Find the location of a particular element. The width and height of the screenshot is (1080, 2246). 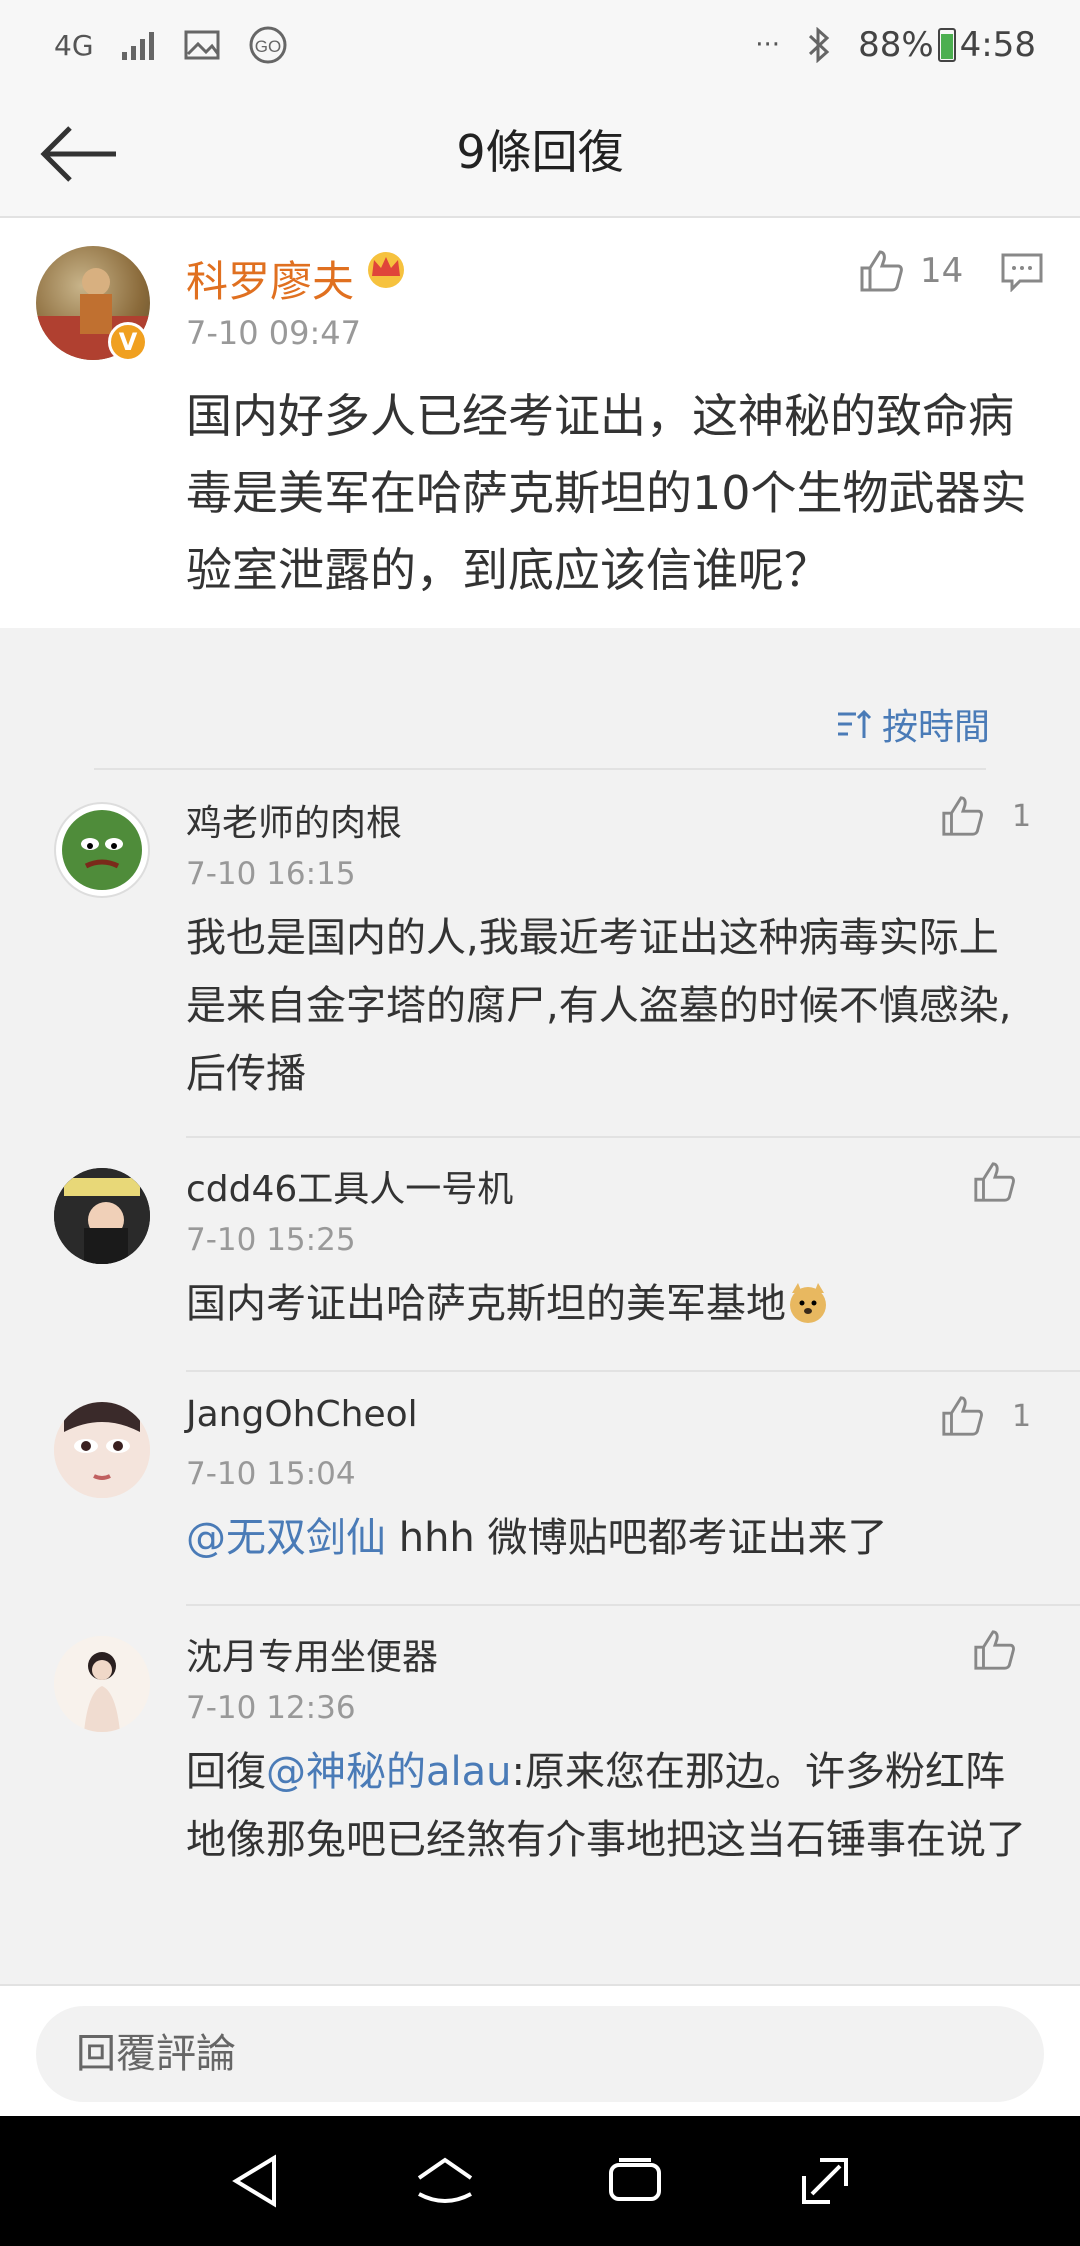

commenter-name: cdd46工具人一号机 is located at coordinates (349, 1186).